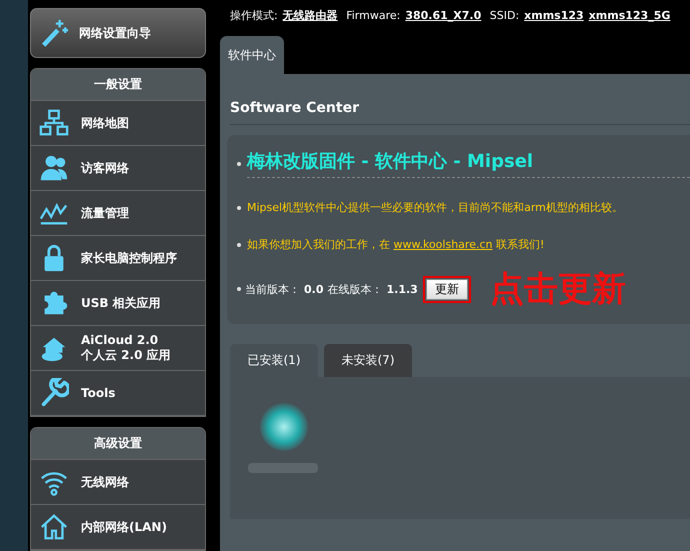 The image size is (690, 551). What do you see at coordinates (118, 527) in the screenshot?
I see `menu-item: 内部网络(LAN)` at bounding box center [118, 527].